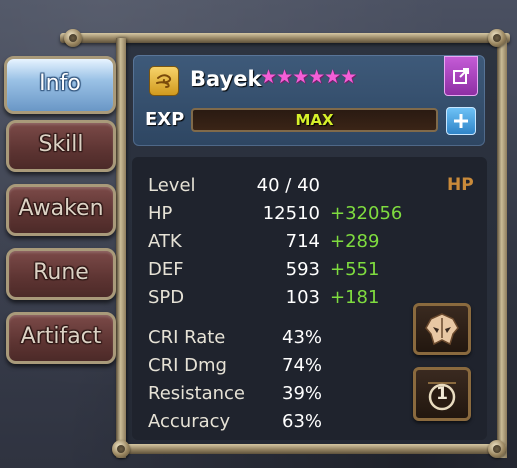 Image resolution: width=517 pixels, height=468 pixels. Describe the element at coordinates (302, 365) in the screenshot. I see `stat-value-cri-dmg: 74%` at that location.